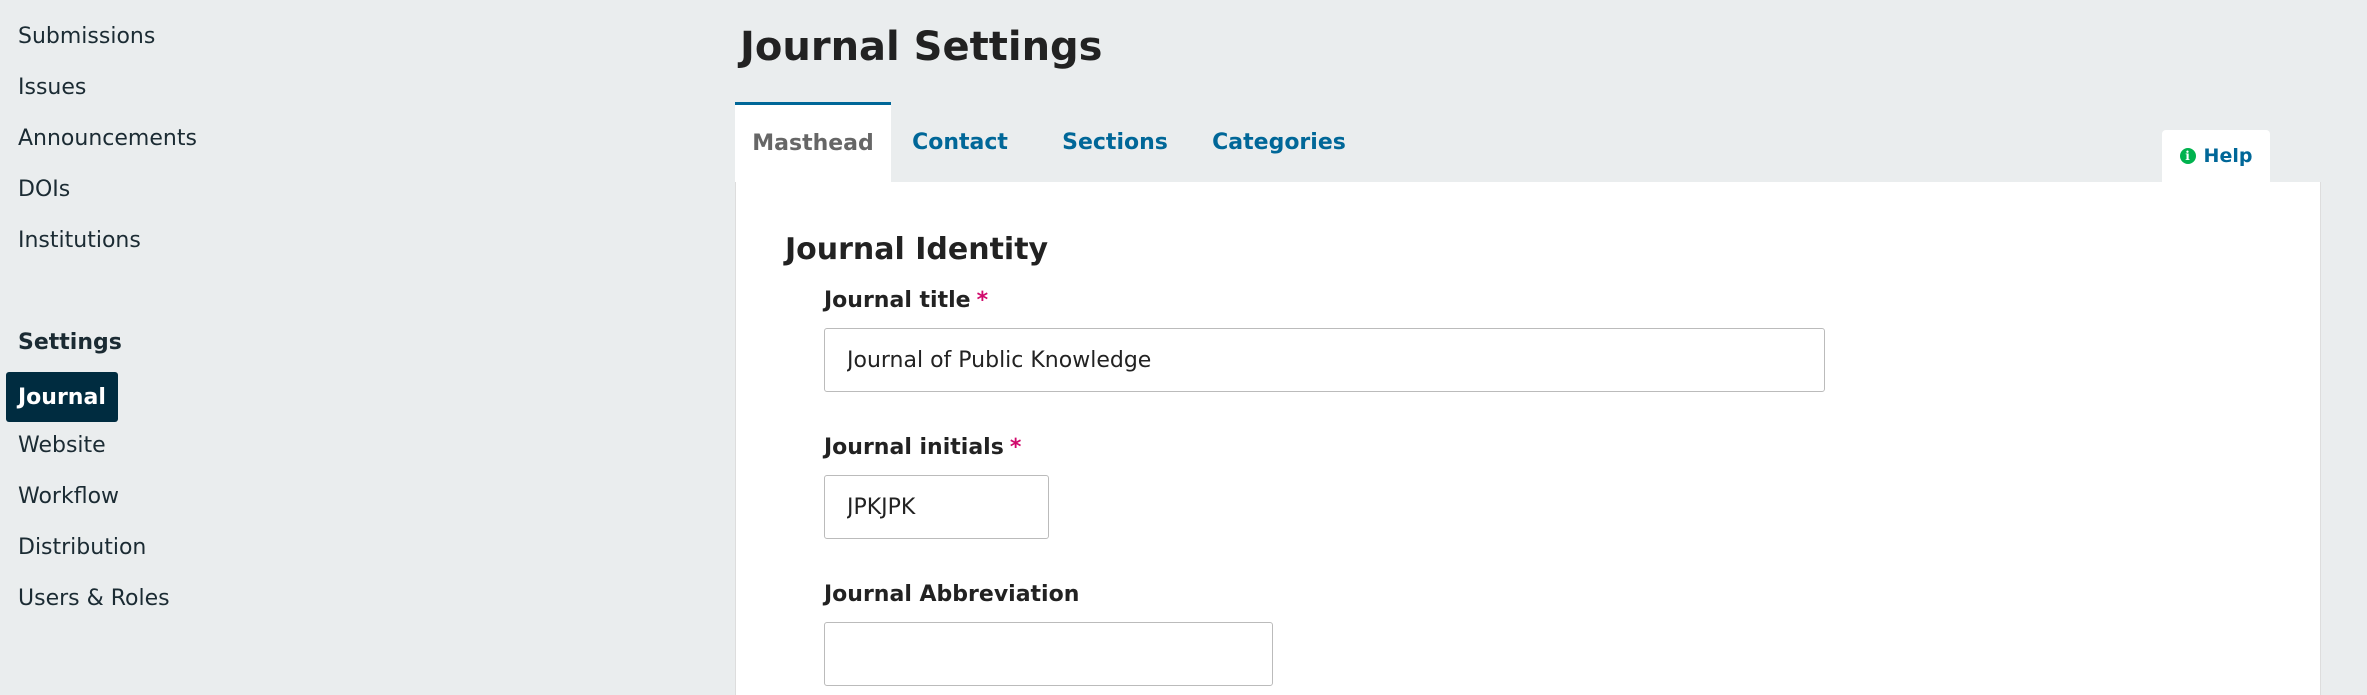  Describe the element at coordinates (914, 447) in the screenshot. I see `journal-initials-label-text: Journal initials` at that location.